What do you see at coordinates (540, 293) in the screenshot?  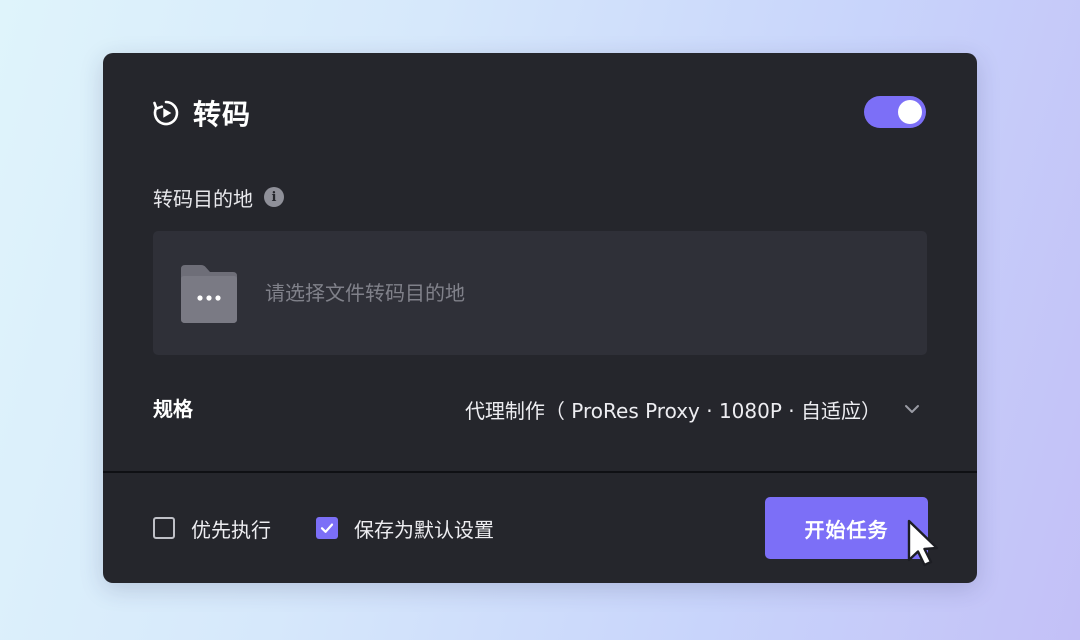 I see `destination-picker: 请选择文件转码目的地` at bounding box center [540, 293].